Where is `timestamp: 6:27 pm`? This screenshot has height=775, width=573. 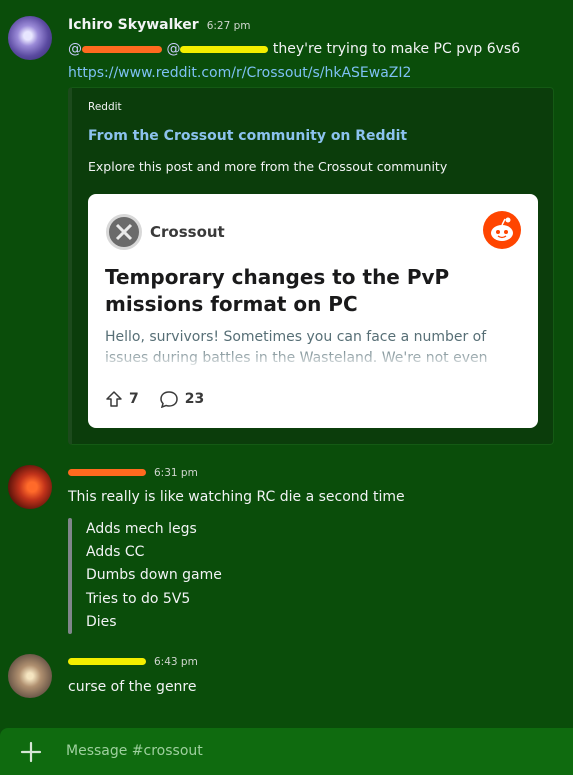 timestamp: 6:27 pm is located at coordinates (228, 26).